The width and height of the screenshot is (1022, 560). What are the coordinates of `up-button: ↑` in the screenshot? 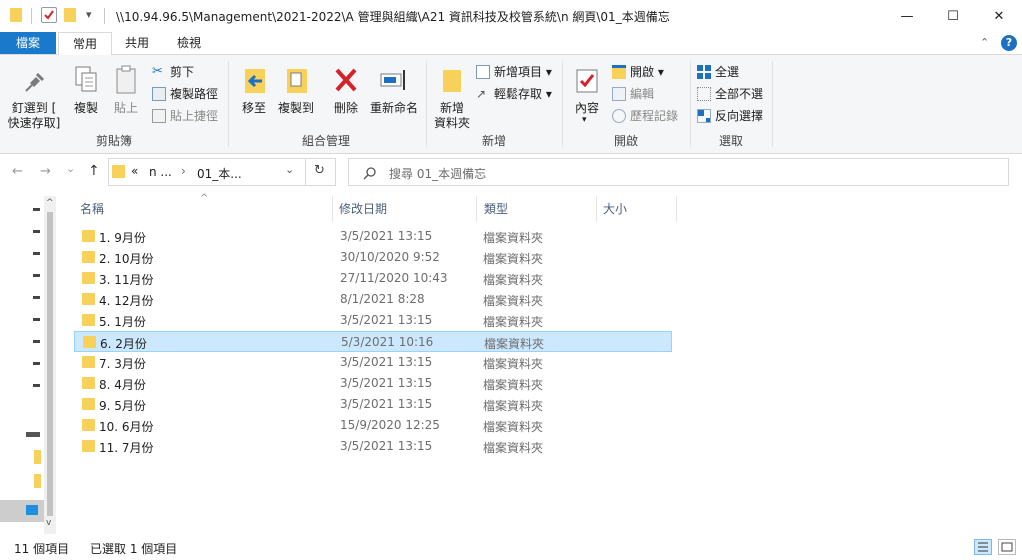 It's located at (94, 171).